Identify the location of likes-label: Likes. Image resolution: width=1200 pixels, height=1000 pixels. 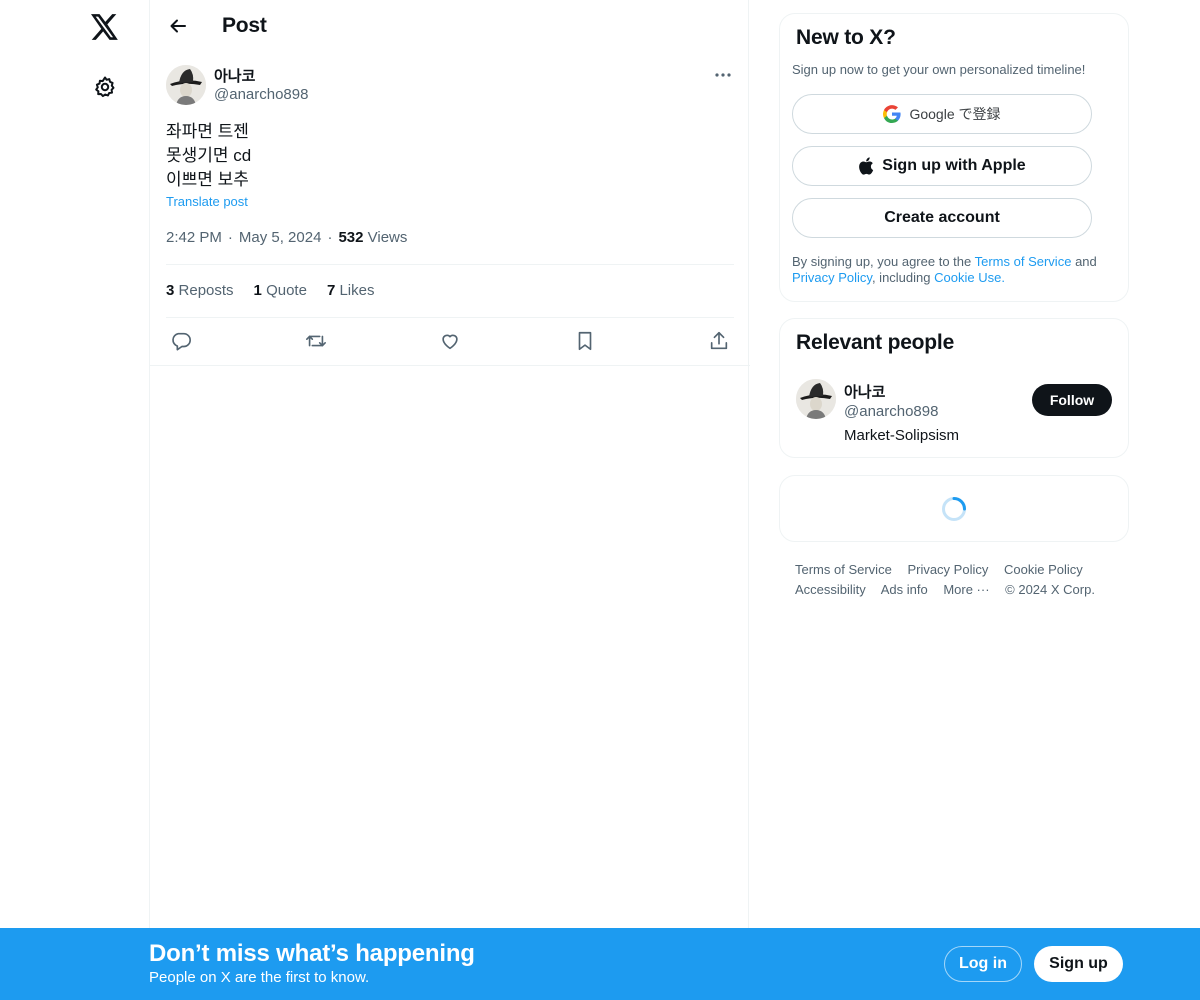
(357, 290).